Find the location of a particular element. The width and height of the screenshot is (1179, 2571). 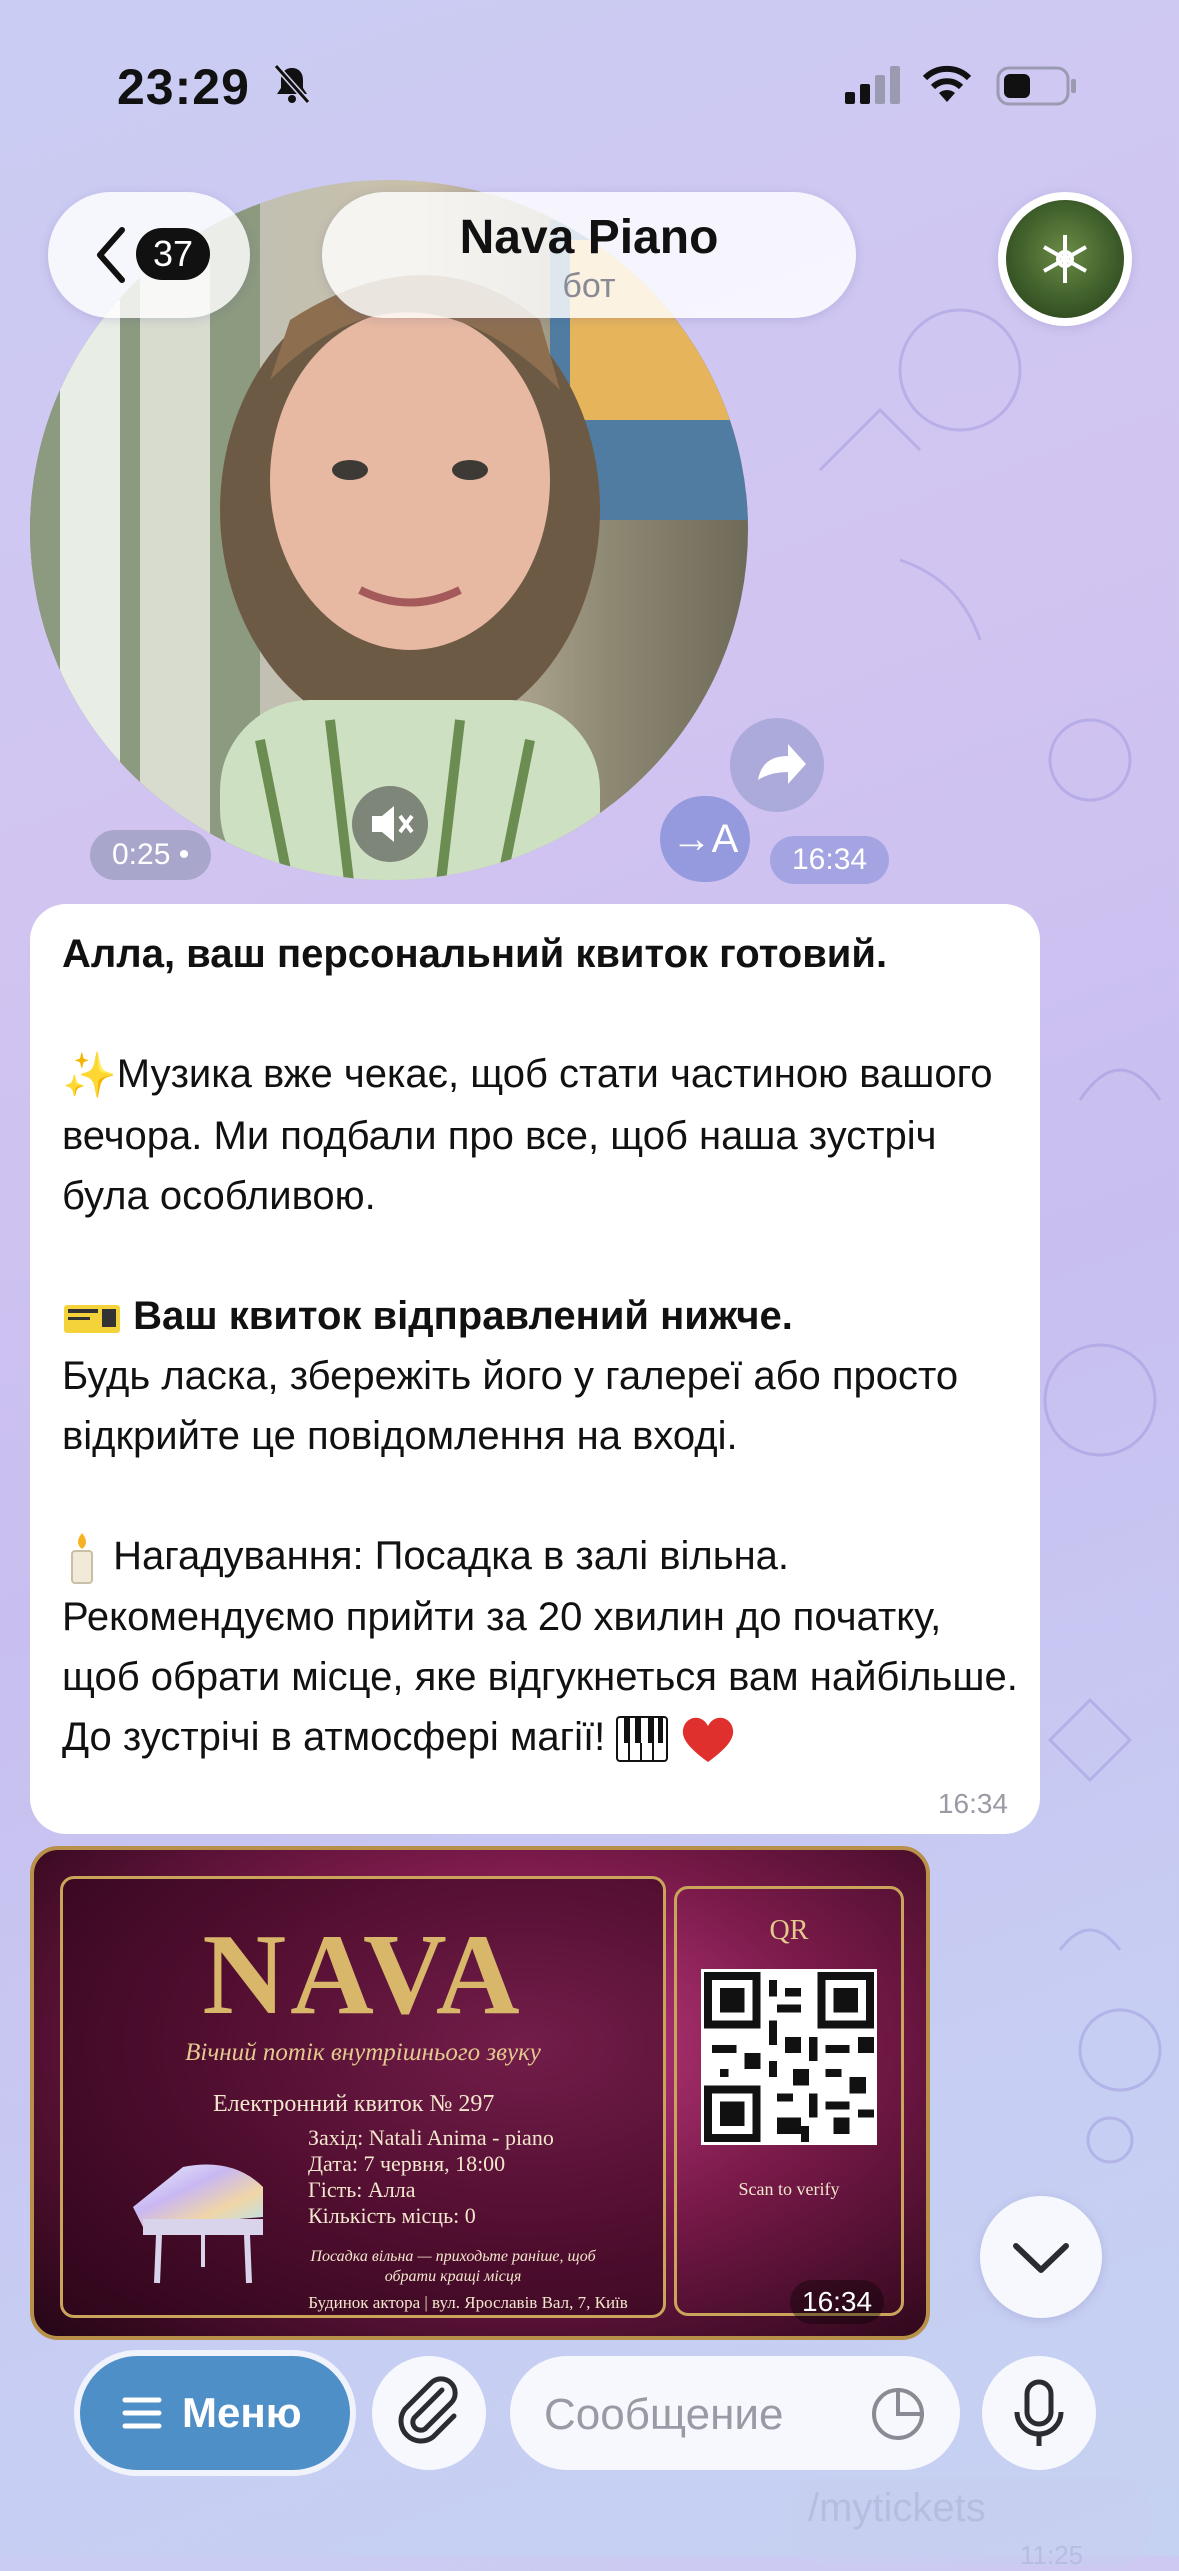

red-heart-emoji-icon is located at coordinates (707, 1740).